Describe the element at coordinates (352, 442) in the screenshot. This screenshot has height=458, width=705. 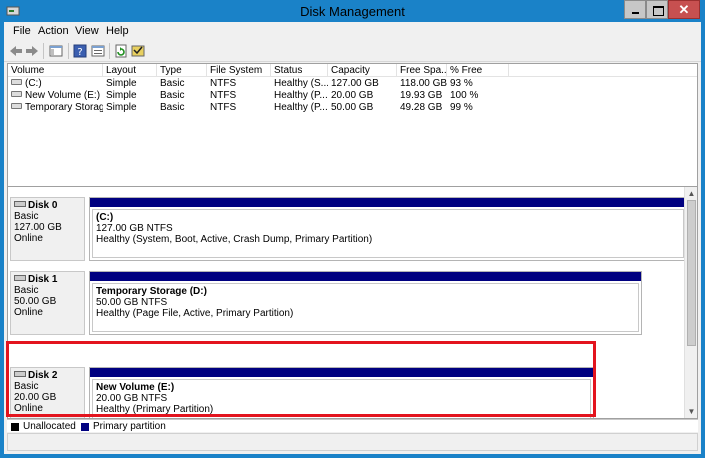
I see `status-bar` at that location.